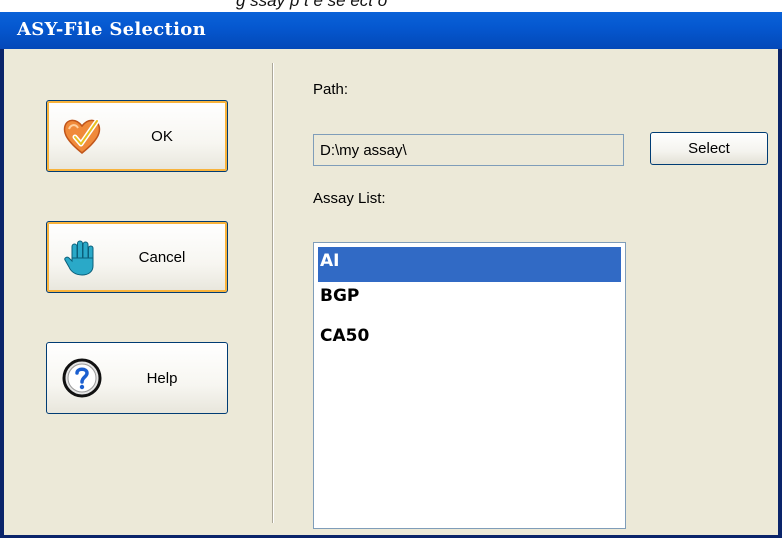  I want to click on ok-label: OK, so click(162, 136).